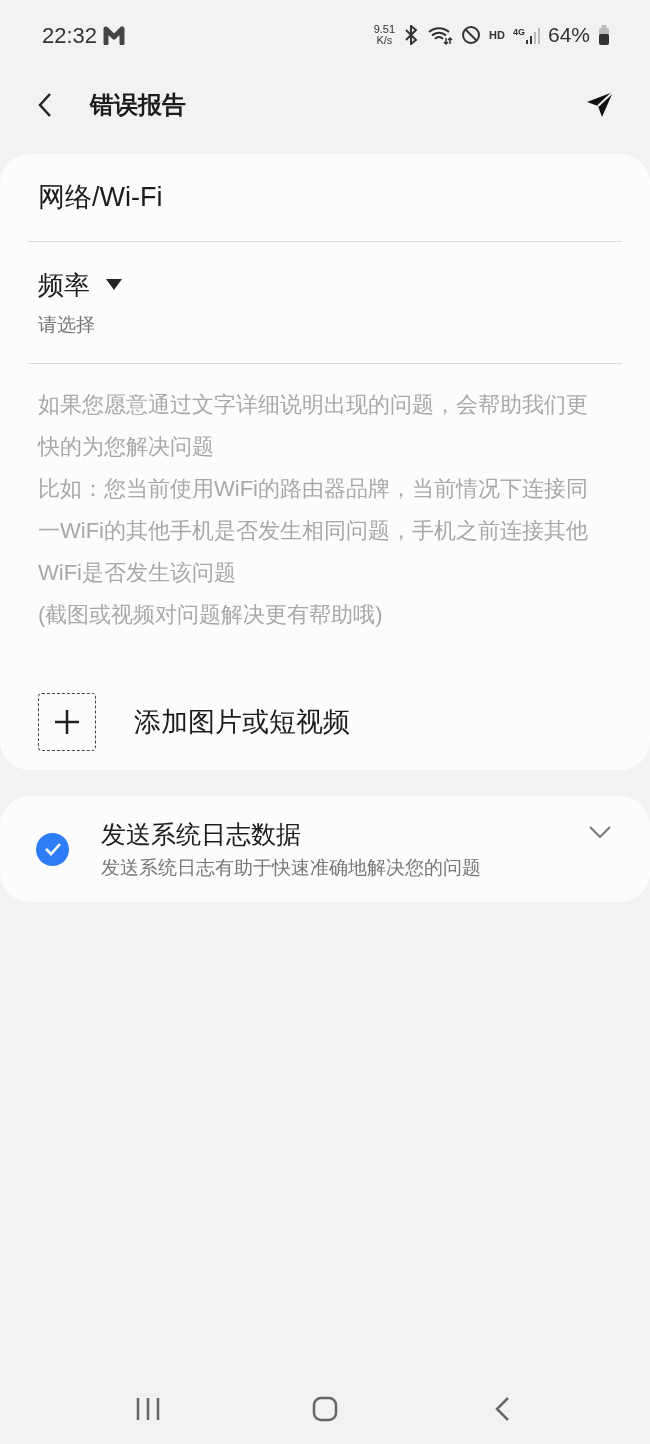 The height and width of the screenshot is (1444, 650). What do you see at coordinates (291, 867) in the screenshot?
I see `log-subtitle: 发送系统日志有助于快速准确地解决您的问题` at bounding box center [291, 867].